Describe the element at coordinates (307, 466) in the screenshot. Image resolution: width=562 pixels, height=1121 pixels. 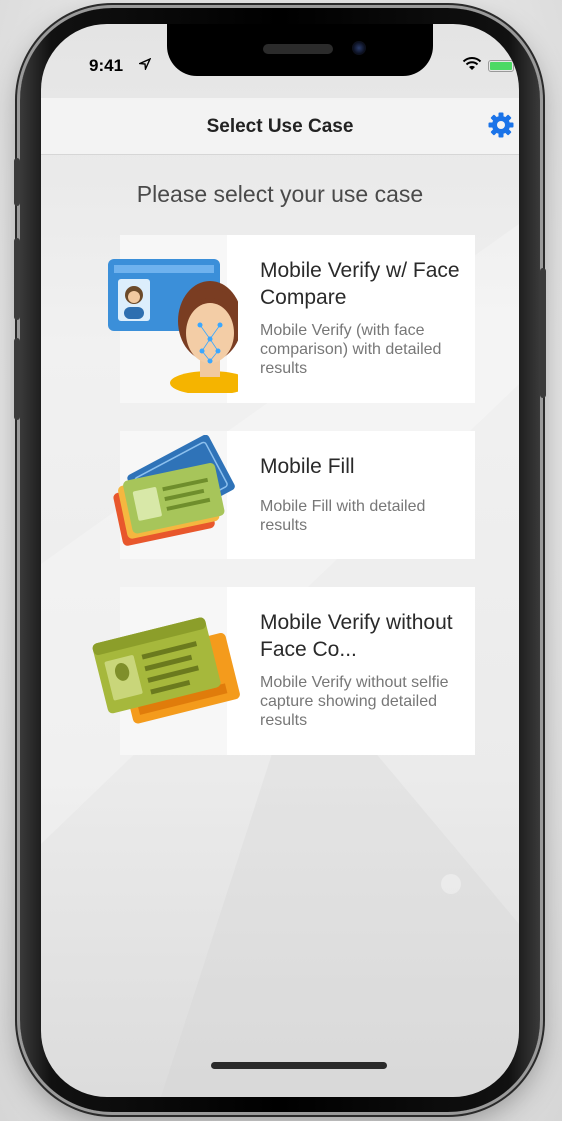
I see `card-title: Mobile Fill` at that location.